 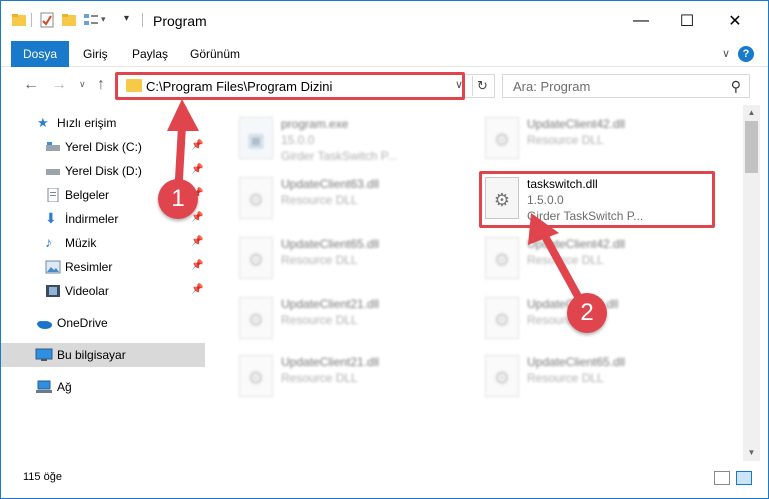 I want to click on step-badge-2: 2, so click(x=587, y=313).